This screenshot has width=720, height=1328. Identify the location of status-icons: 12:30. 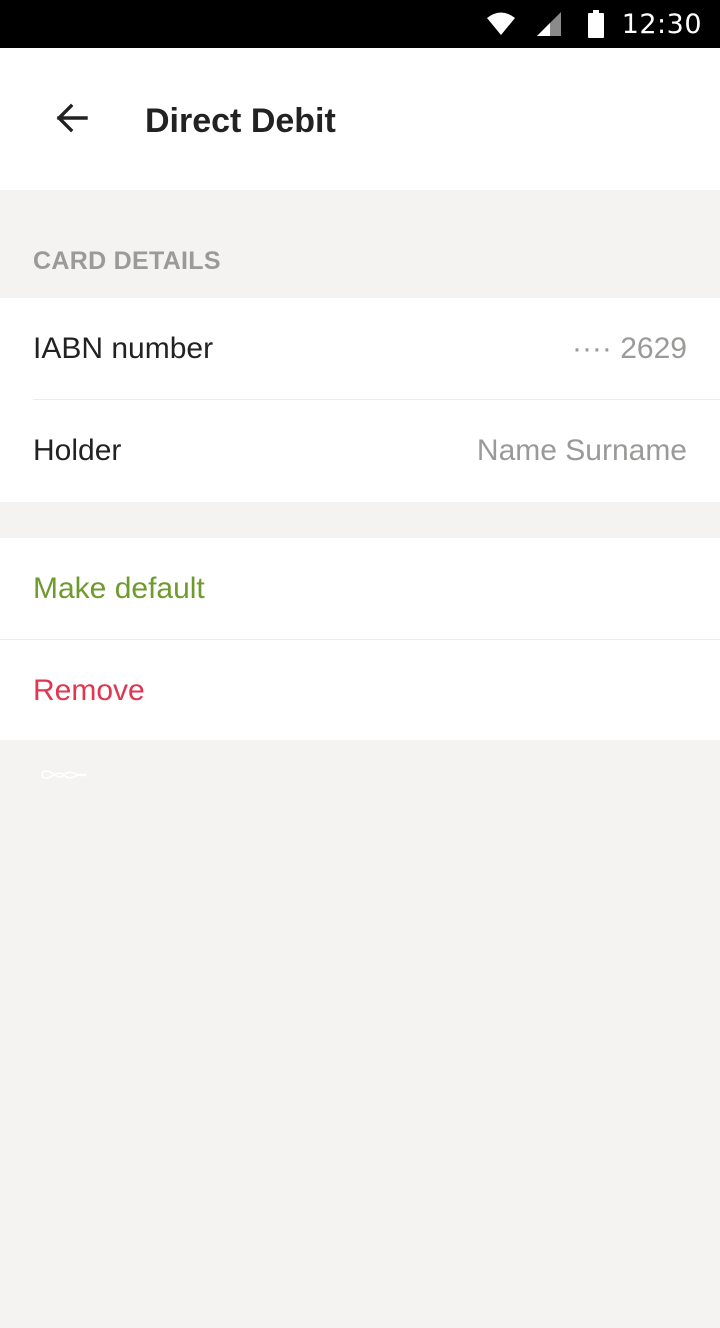
(594, 24).